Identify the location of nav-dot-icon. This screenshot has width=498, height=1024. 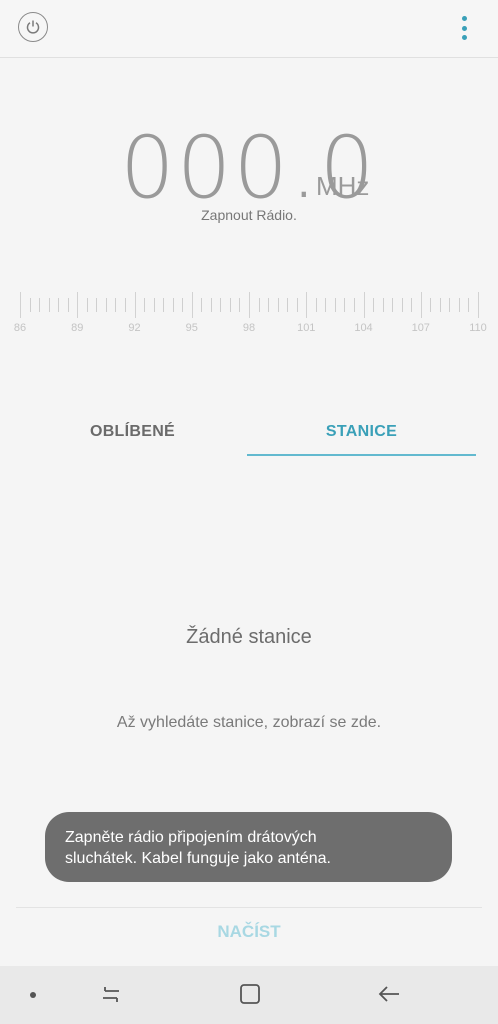
(33, 995).